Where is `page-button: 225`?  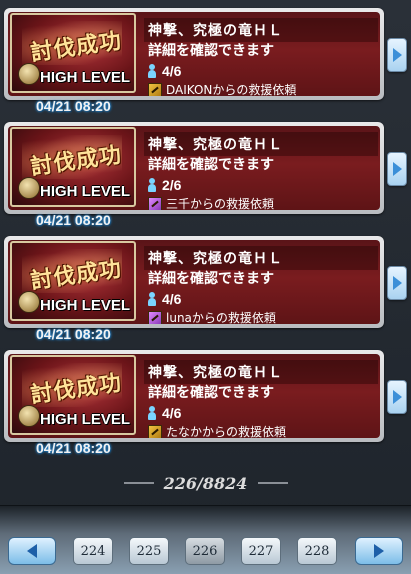
page-button: 225 is located at coordinates (149, 551).